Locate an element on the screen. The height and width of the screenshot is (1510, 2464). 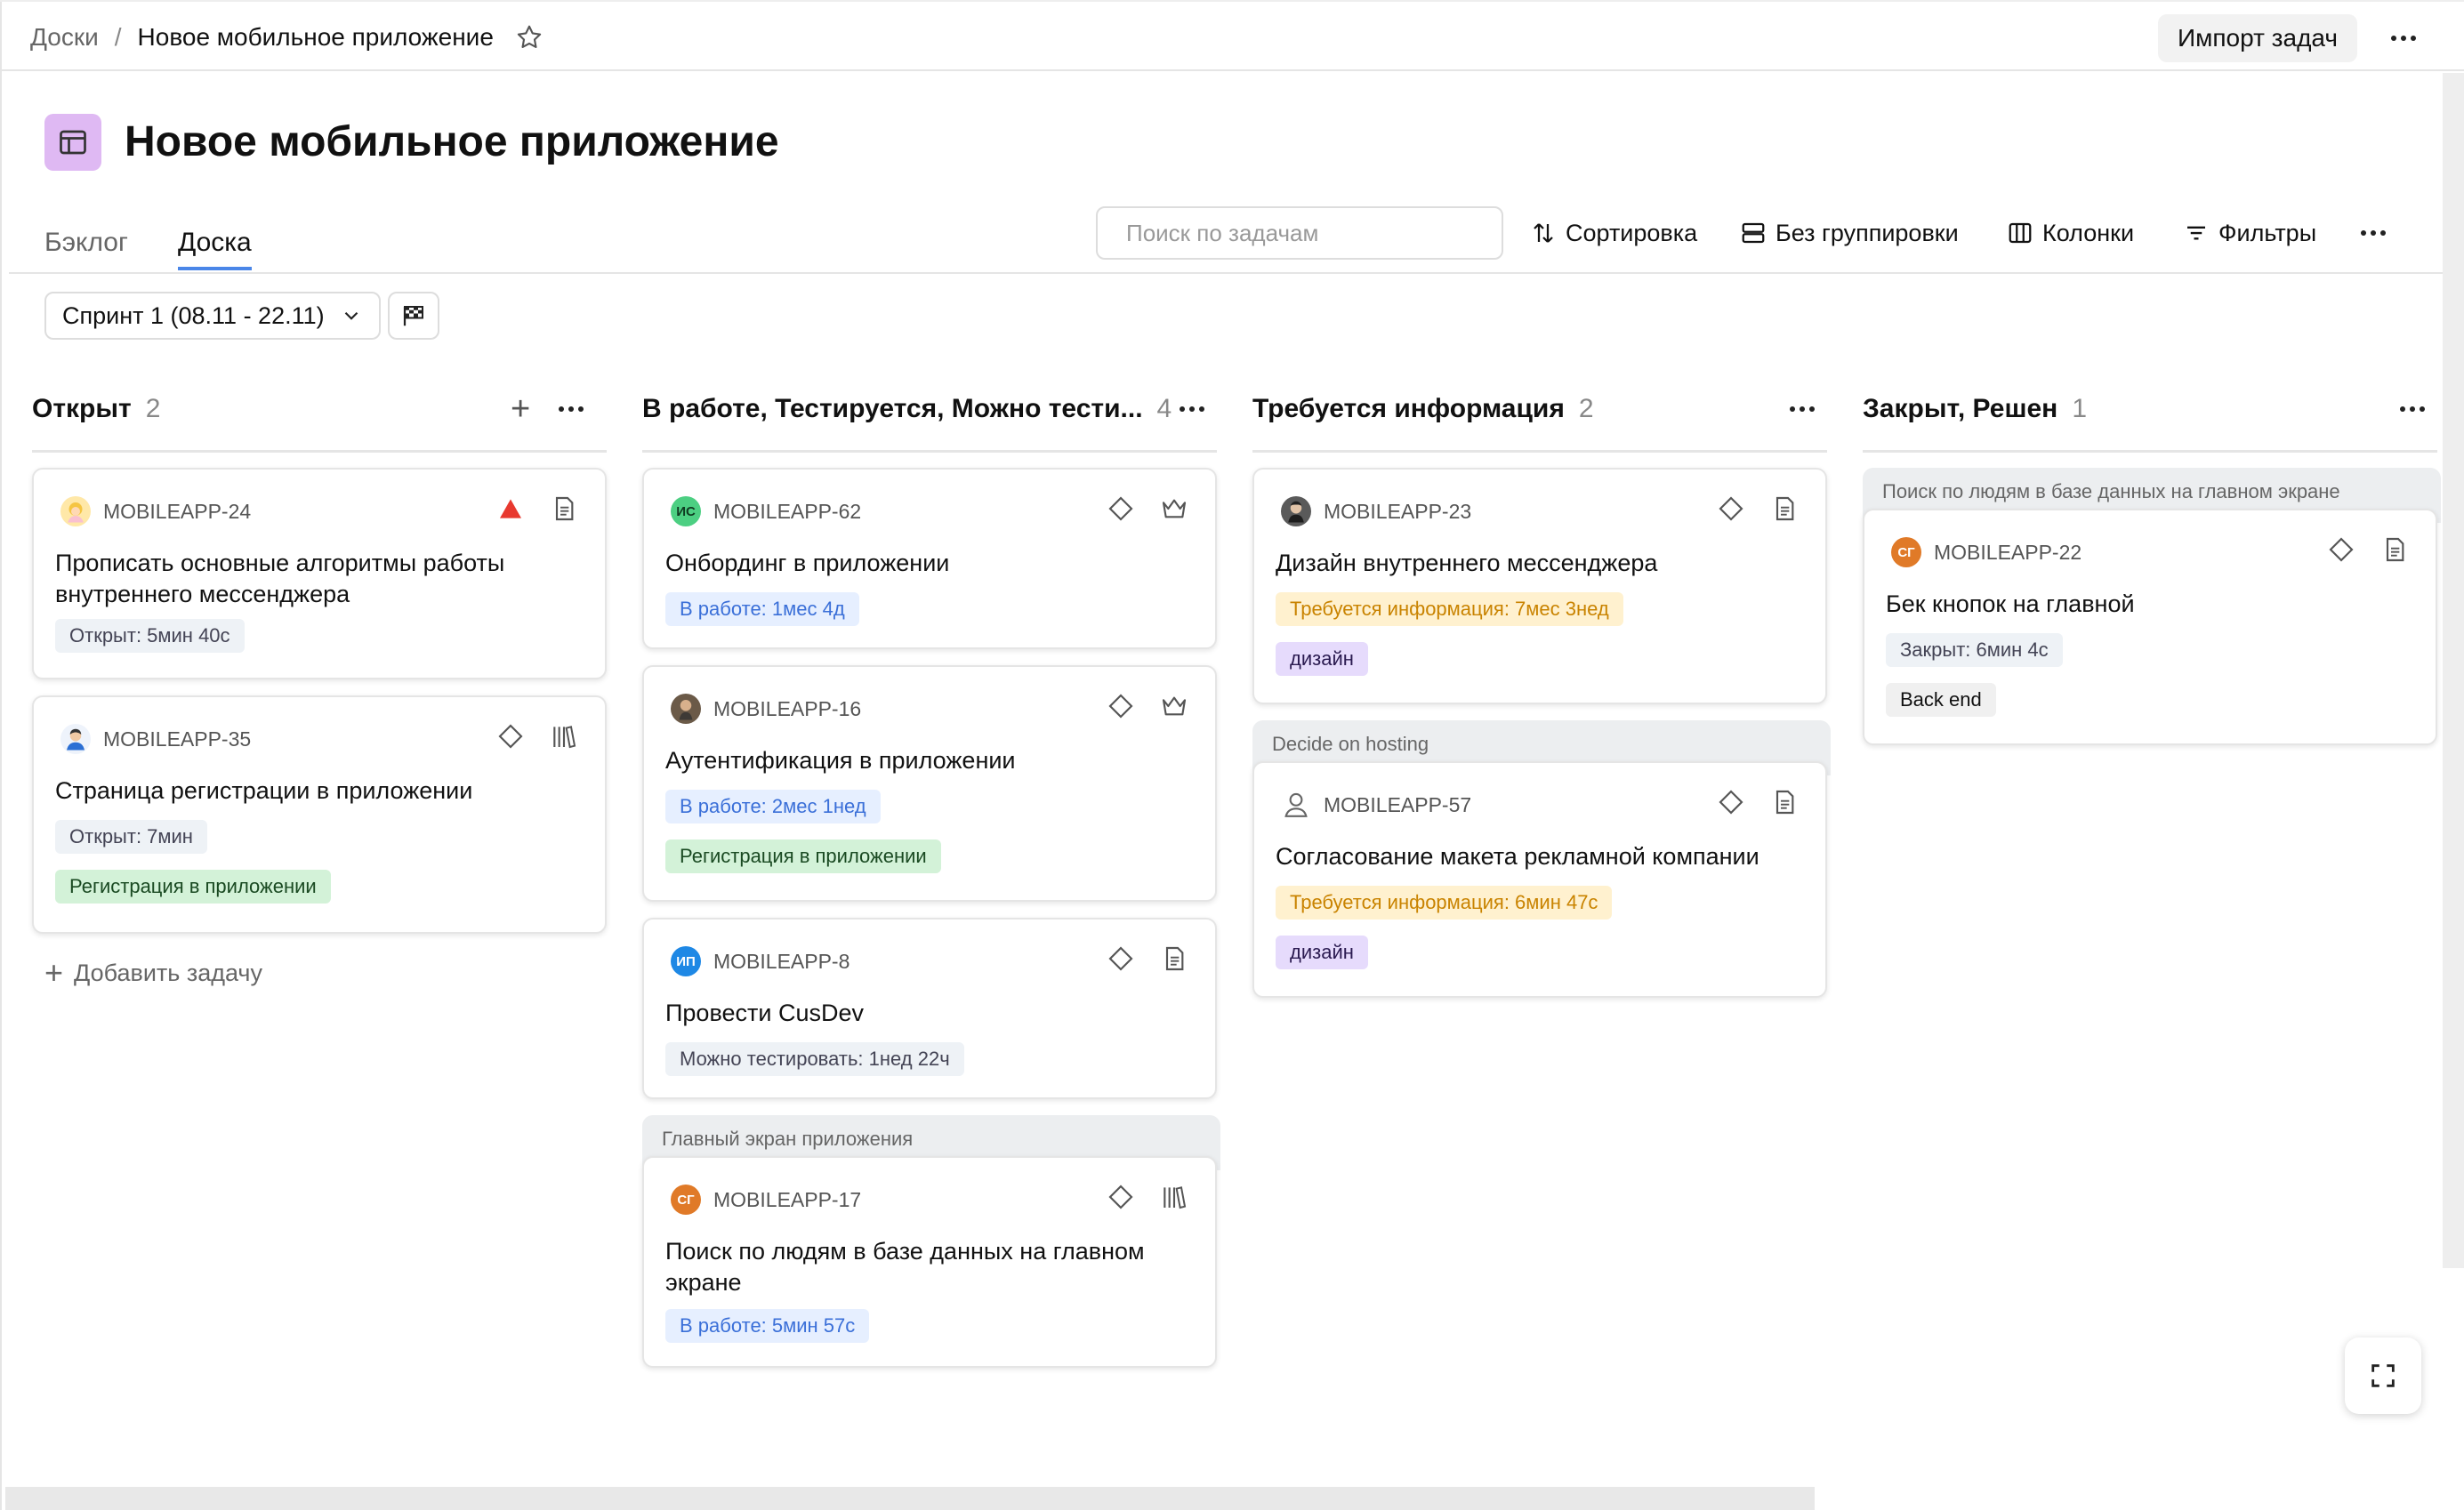
add-task-plus-icon: + is located at coordinates (520, 409).